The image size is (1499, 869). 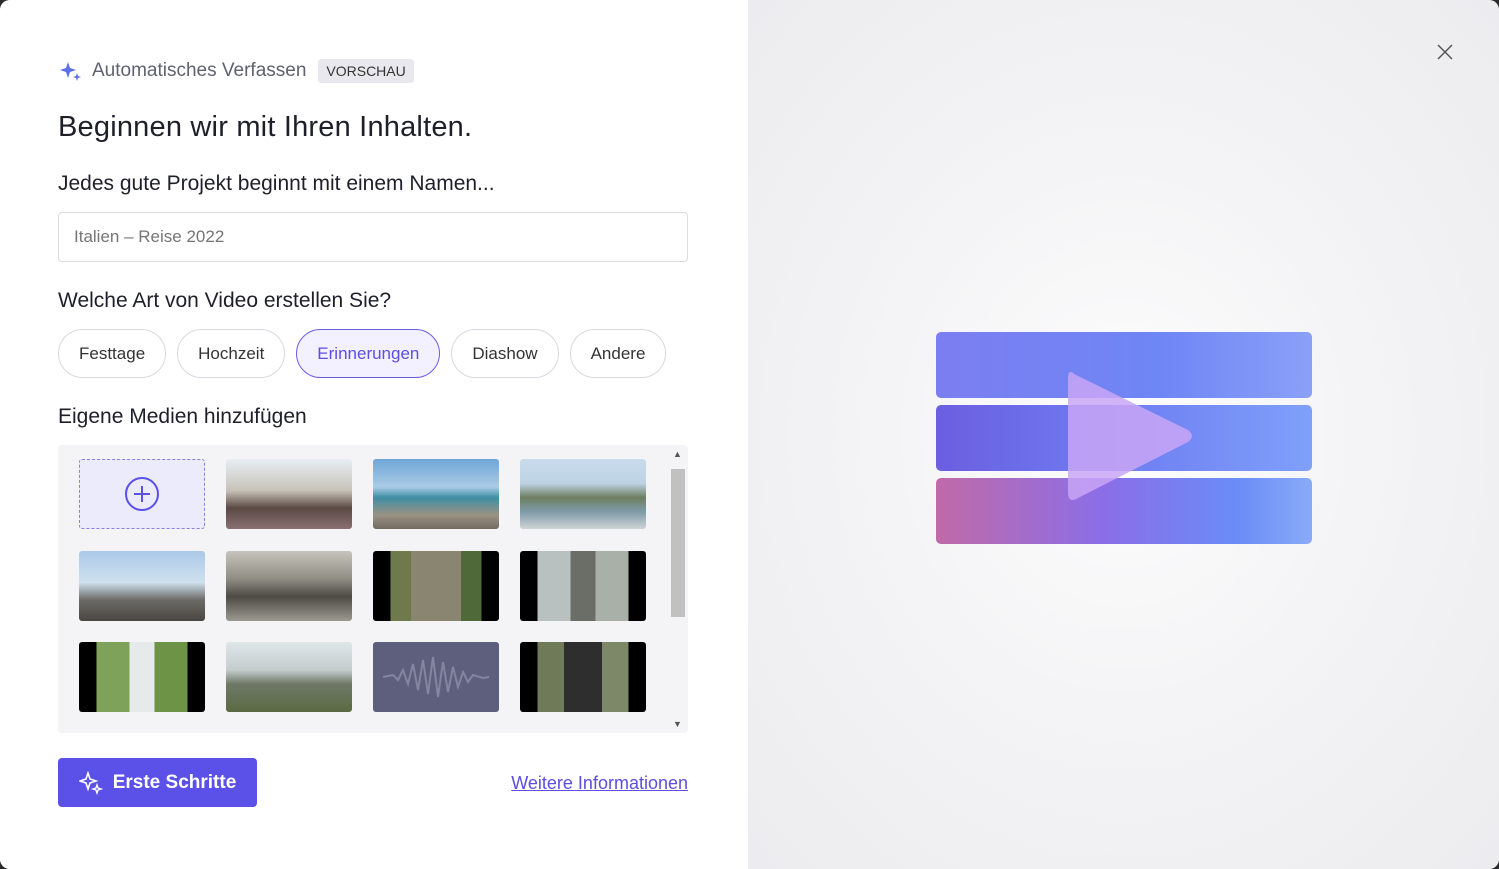 What do you see at coordinates (70, 71) in the screenshot?
I see `sparkle-icon` at bounding box center [70, 71].